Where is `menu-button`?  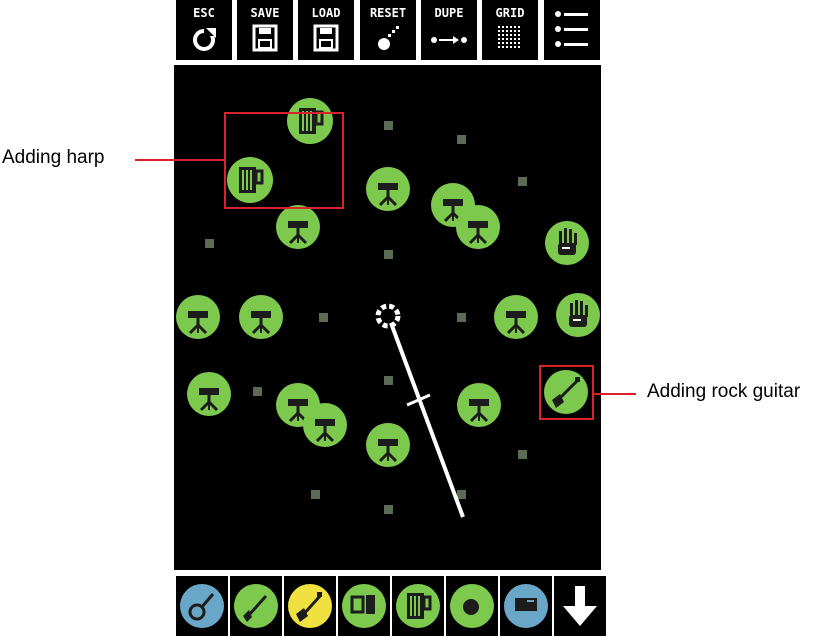 menu-button is located at coordinates (572, 30).